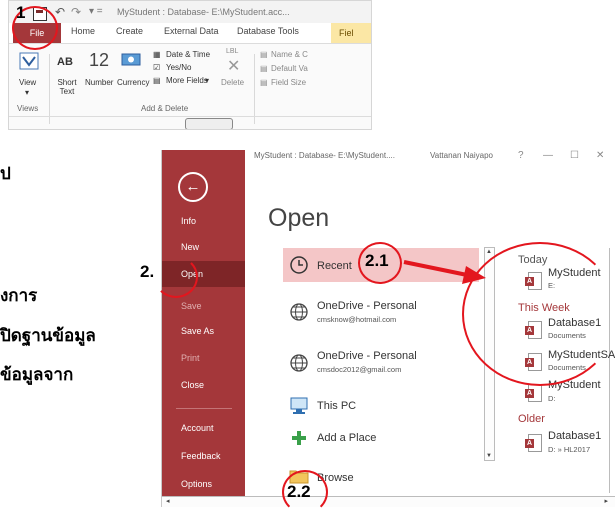  What do you see at coordinates (129, 31) in the screenshot?
I see `tab-create: Create` at bounding box center [129, 31].